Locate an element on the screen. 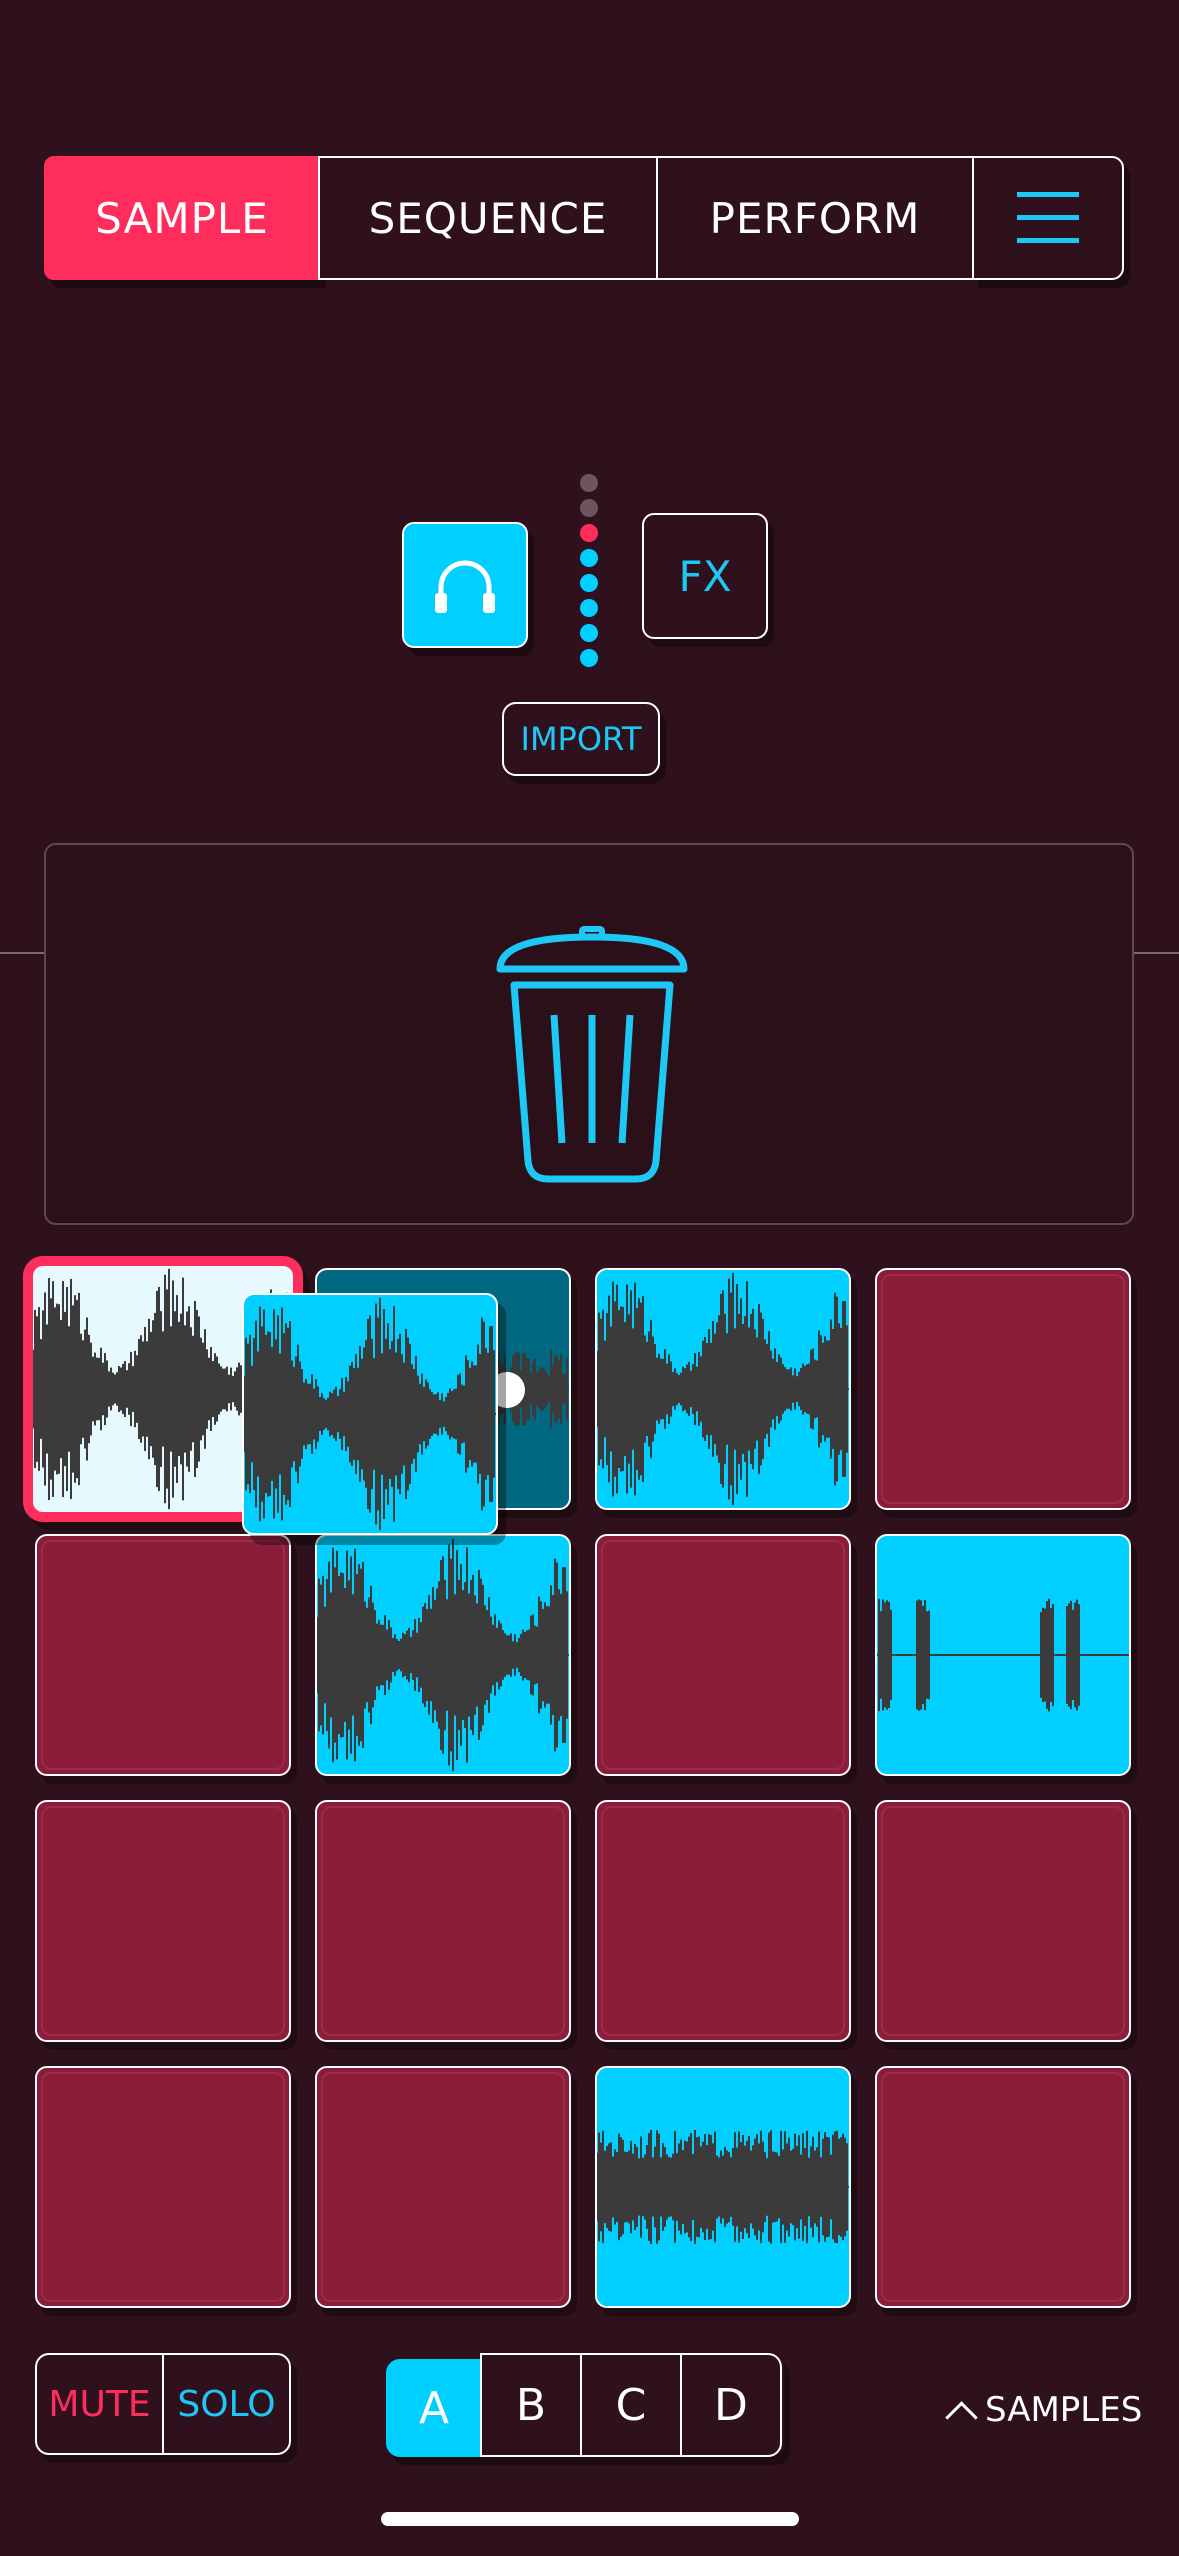 Image resolution: width=1179 pixels, height=2556 pixels. bank-a-button: A is located at coordinates (434, 2408).